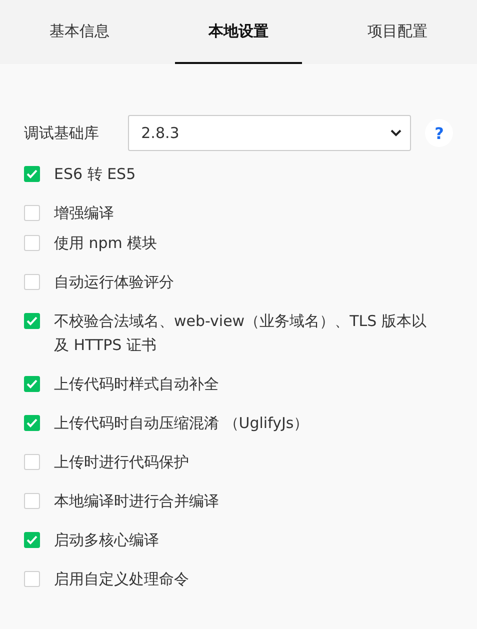  I want to click on option-label: 启动多核心编译, so click(106, 540).